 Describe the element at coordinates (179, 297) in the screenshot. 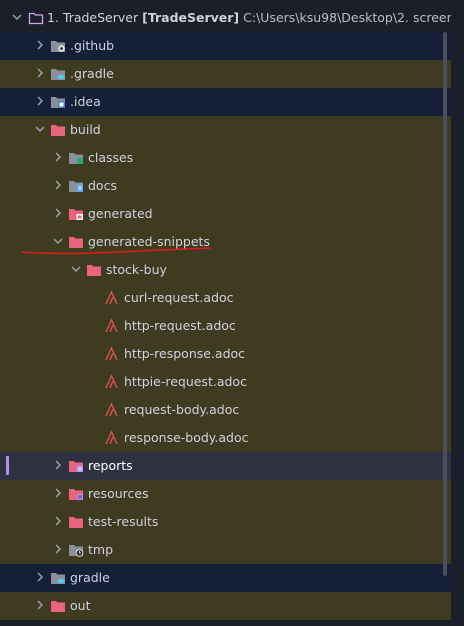

I see `tree-item-label: curl-request.adoc` at that location.